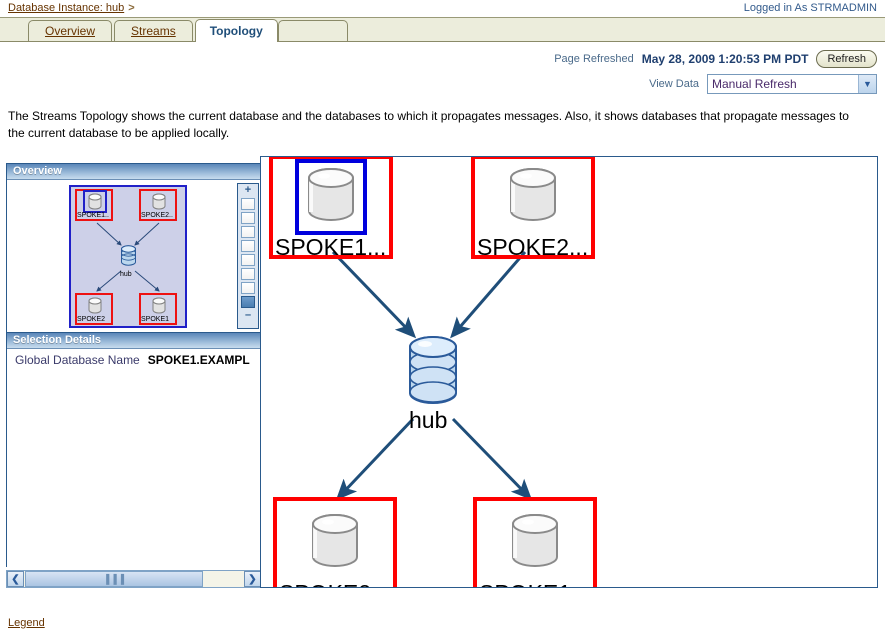  What do you see at coordinates (248, 190) in the screenshot?
I see `zoom-in-button: +` at bounding box center [248, 190].